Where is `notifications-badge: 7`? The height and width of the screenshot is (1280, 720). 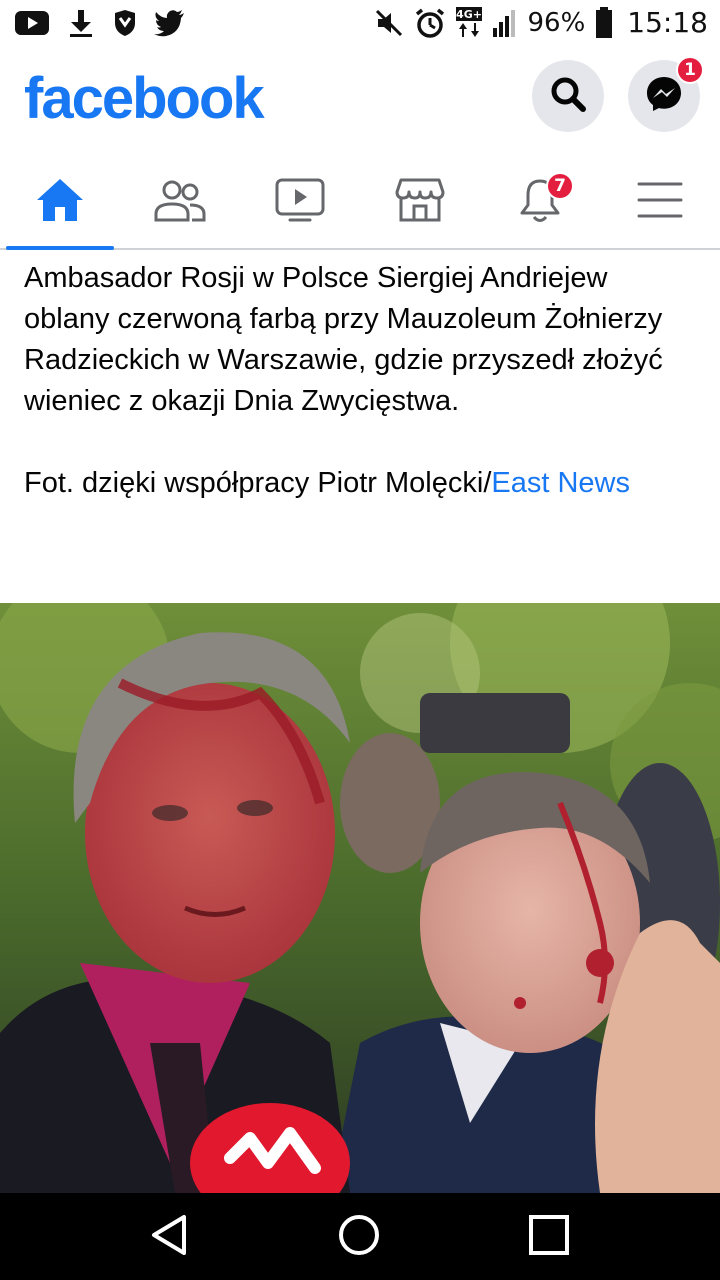 notifications-badge: 7 is located at coordinates (560, 186).